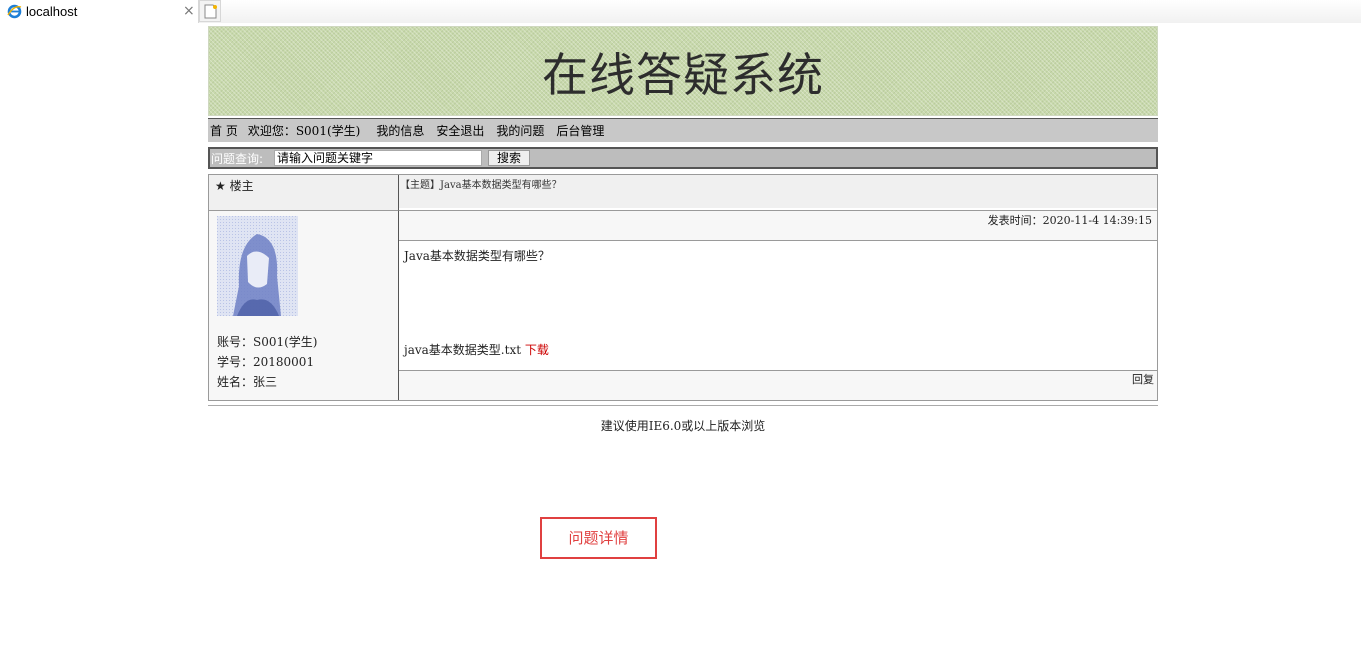  What do you see at coordinates (247, 382) in the screenshot?
I see `author-name: 姓名：张三` at bounding box center [247, 382].